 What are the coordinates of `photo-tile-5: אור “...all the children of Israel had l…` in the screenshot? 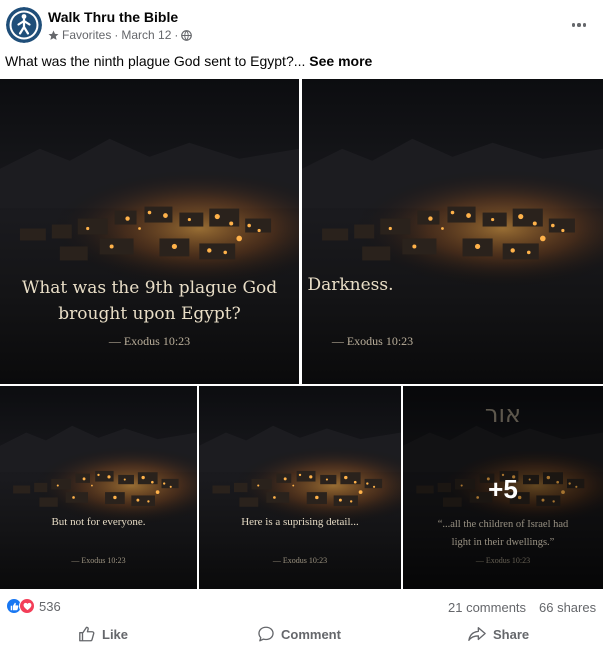 It's located at (503, 487).